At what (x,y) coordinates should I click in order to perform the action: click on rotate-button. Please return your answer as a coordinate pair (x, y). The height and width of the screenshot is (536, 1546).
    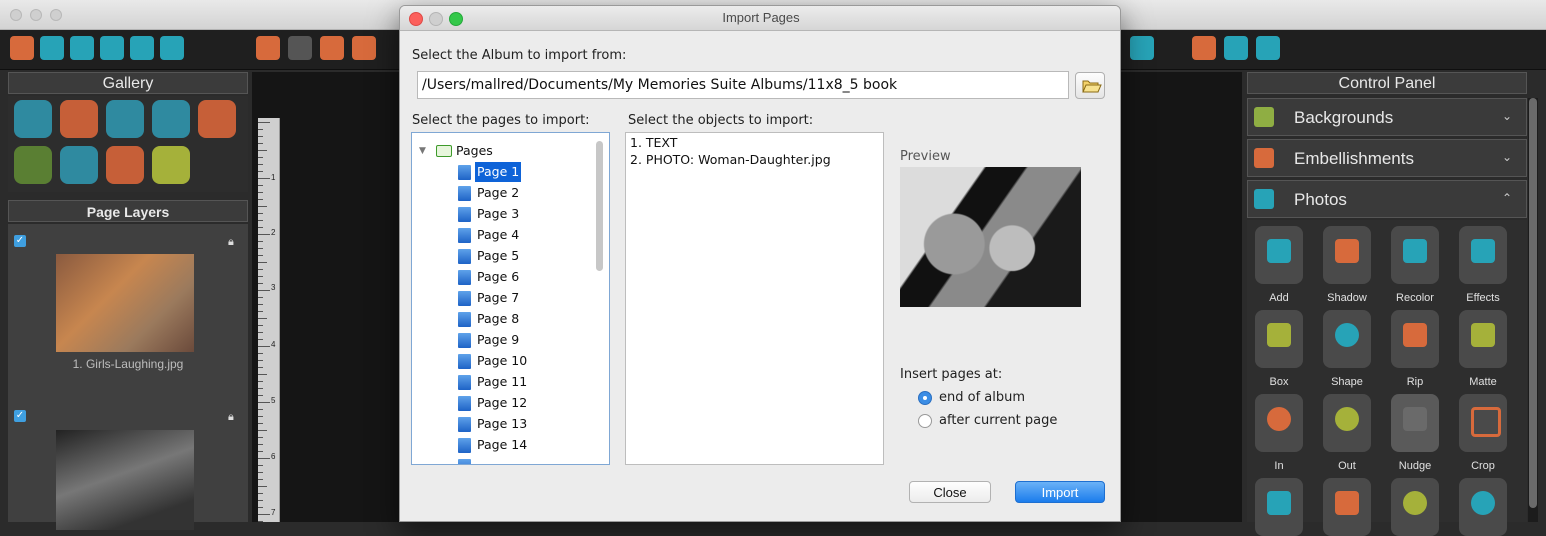
    Looking at the image, I should click on (1415, 507).